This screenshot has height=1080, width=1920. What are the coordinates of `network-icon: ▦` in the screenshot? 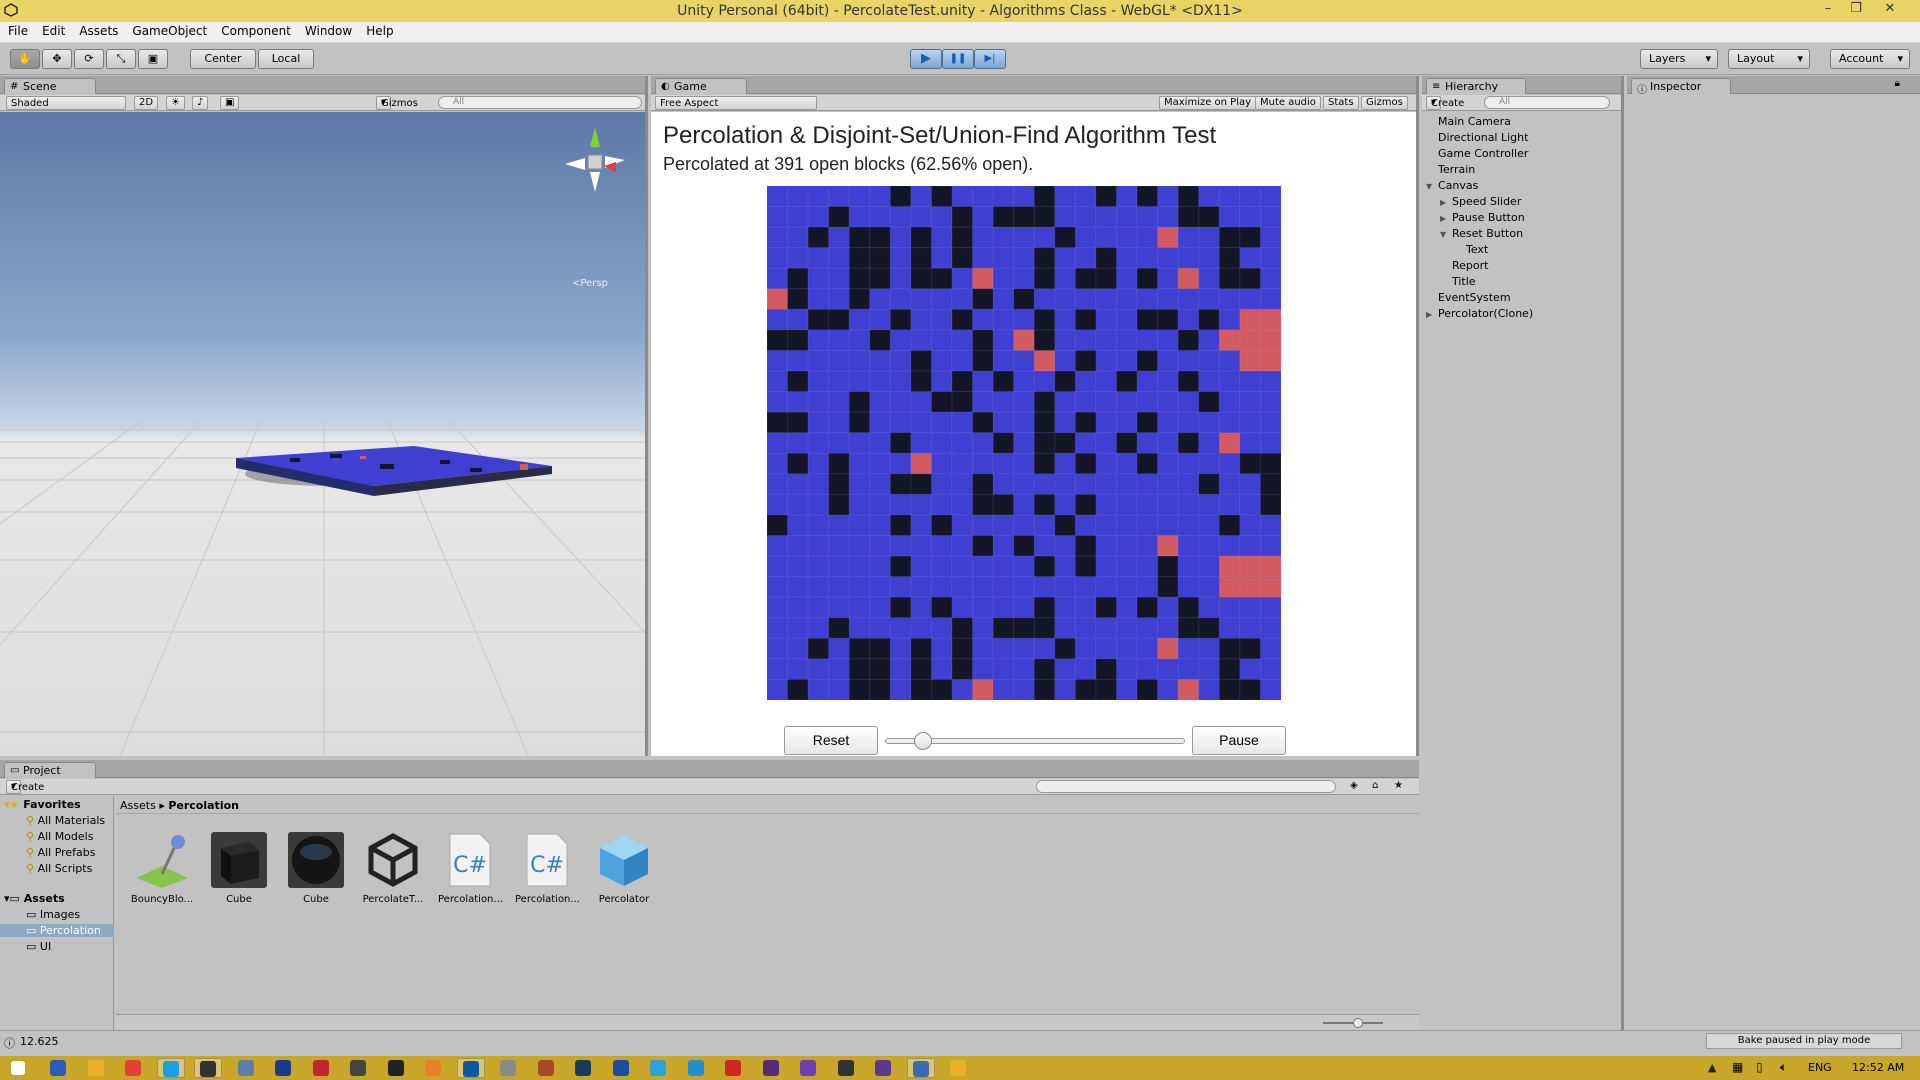 It's located at (1737, 1067).